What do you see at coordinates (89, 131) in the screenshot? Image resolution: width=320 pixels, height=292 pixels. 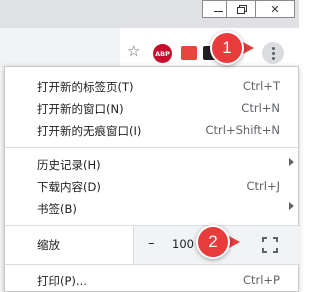 I see `menu-item-label: 打开新的无痕窗口(I)` at bounding box center [89, 131].